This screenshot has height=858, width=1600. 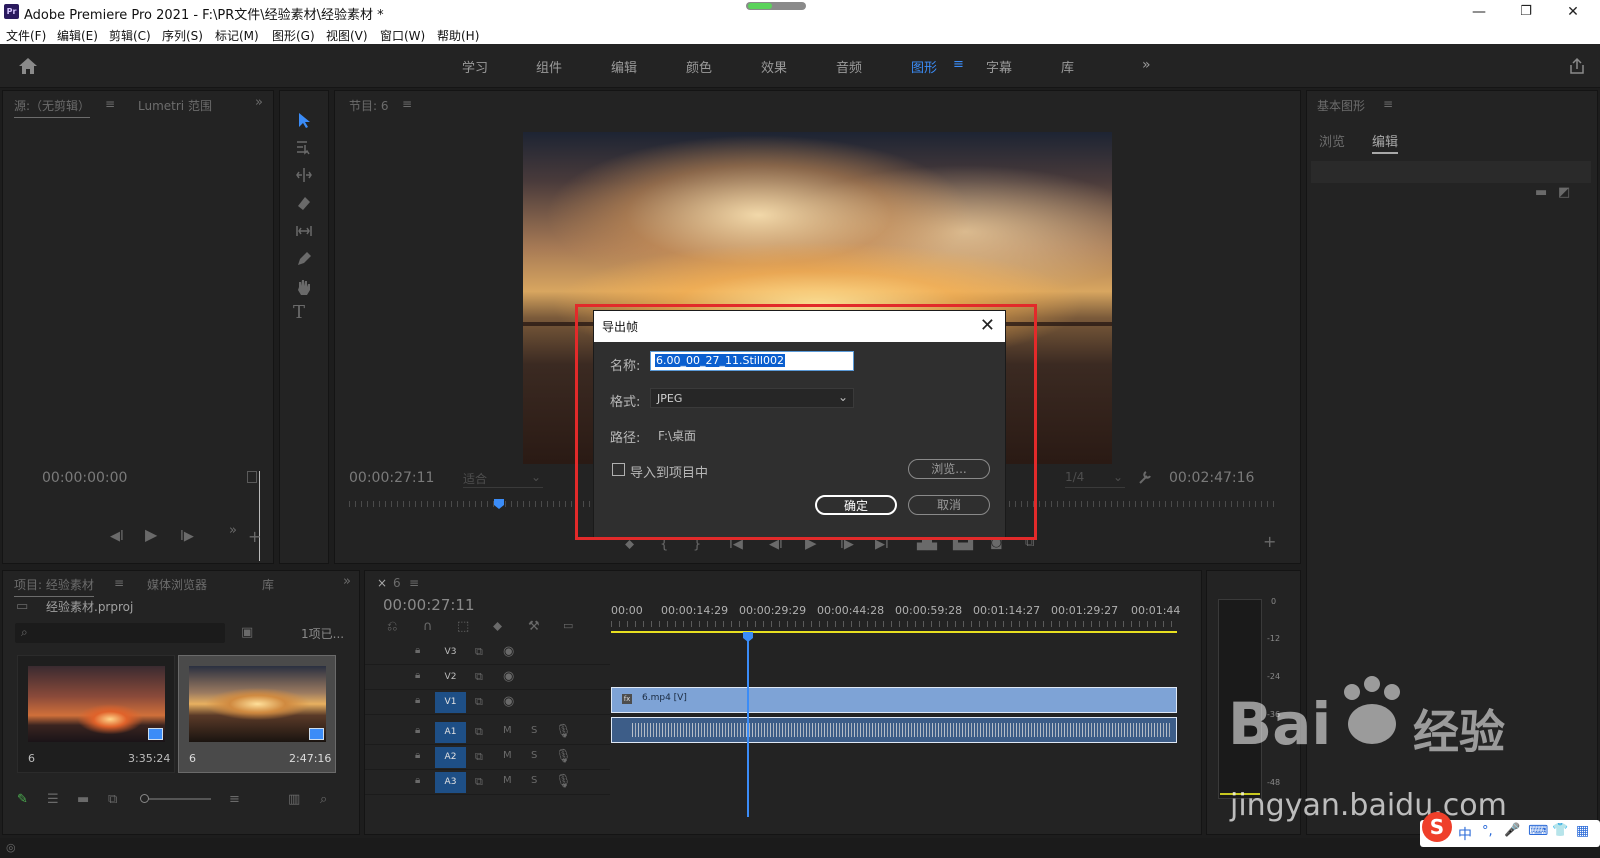 I want to click on project-search-input: ⌕, so click(x=120, y=633).